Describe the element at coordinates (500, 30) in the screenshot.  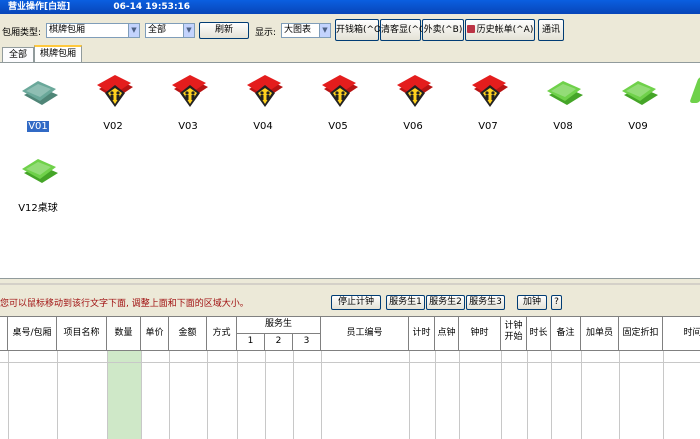
I see `history-bills-button: 历史帐单(^A)` at that location.